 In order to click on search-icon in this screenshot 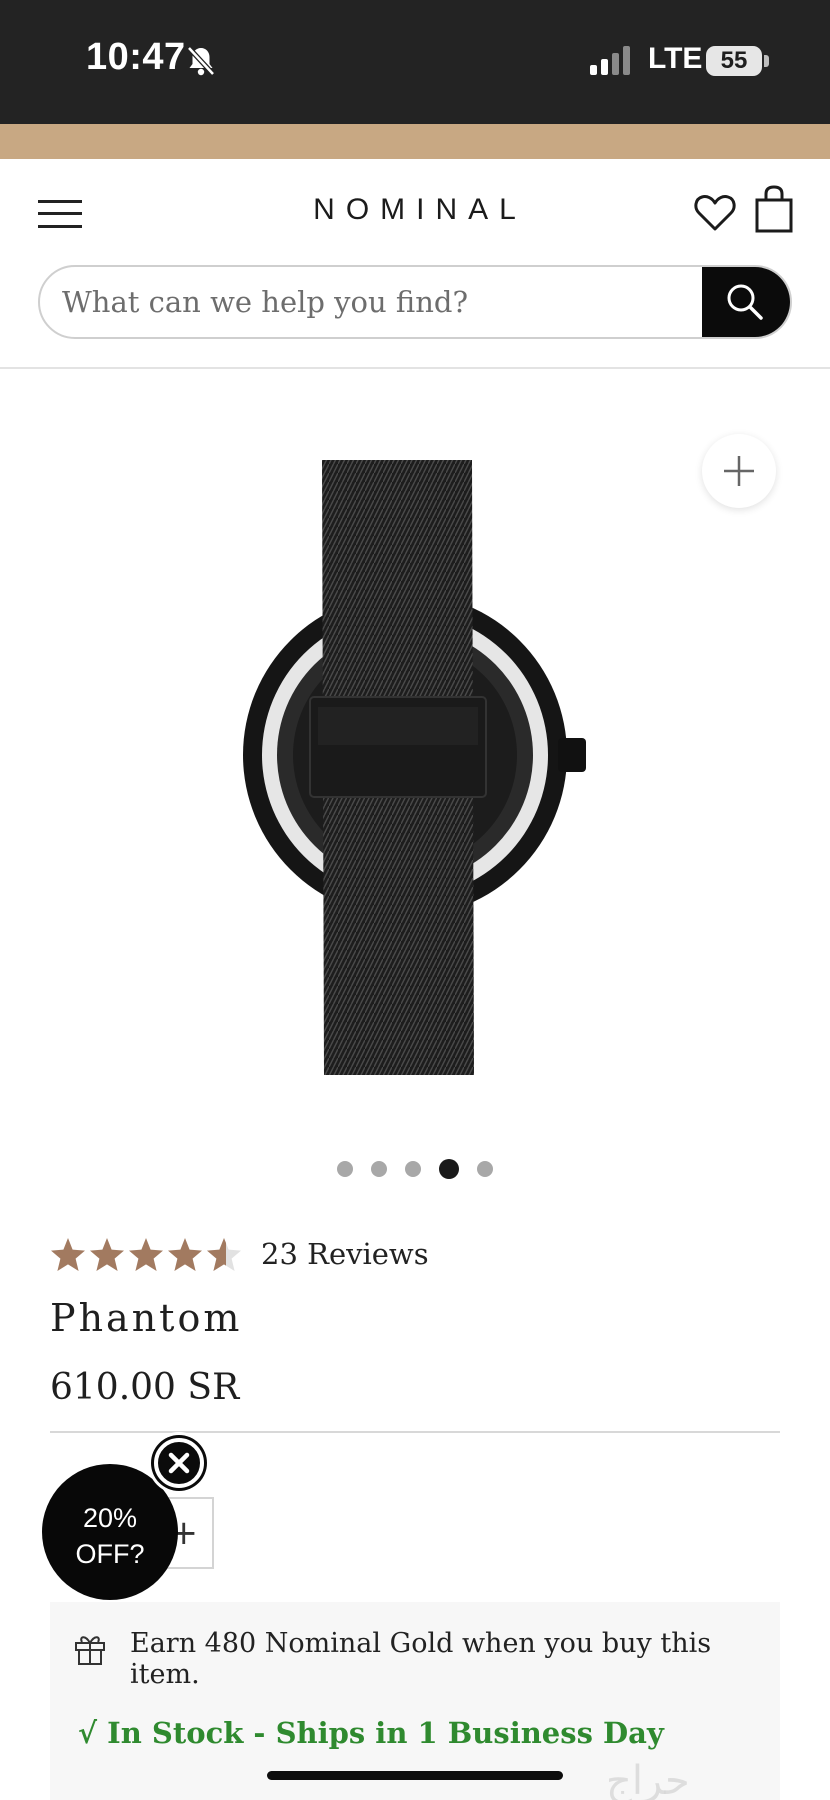, I will do `click(745, 302)`.